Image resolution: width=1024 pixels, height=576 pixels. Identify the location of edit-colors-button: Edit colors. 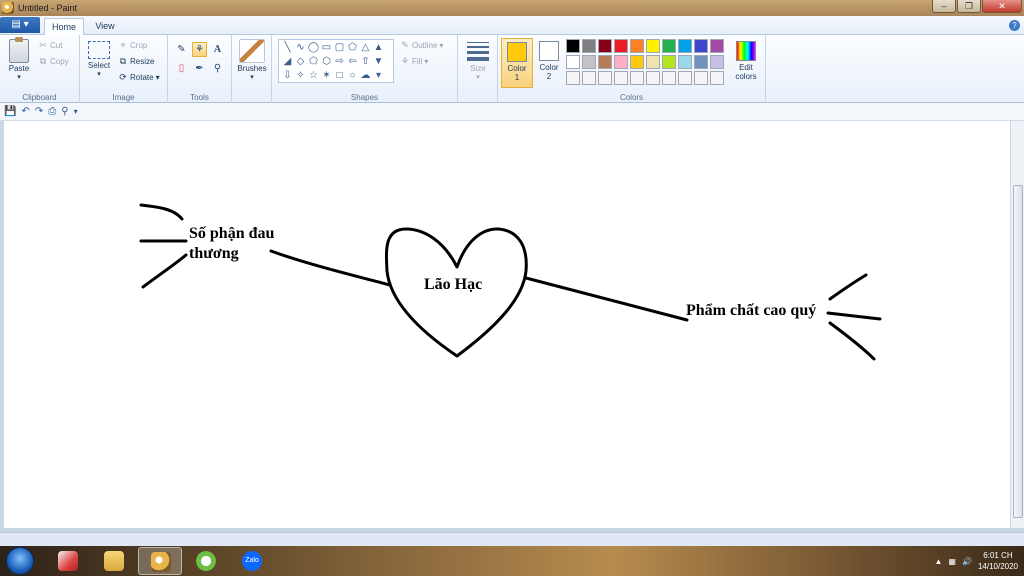
(746, 63).